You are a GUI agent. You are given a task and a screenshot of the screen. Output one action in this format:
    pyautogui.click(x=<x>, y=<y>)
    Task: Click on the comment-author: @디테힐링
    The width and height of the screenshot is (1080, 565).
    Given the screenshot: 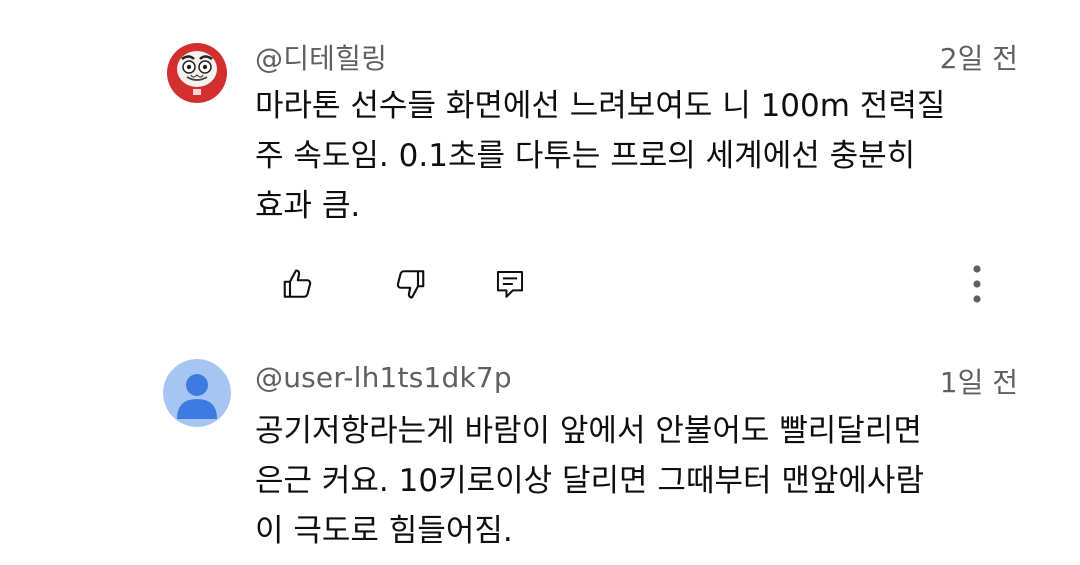 What is the action you would take?
    pyautogui.click(x=321, y=57)
    